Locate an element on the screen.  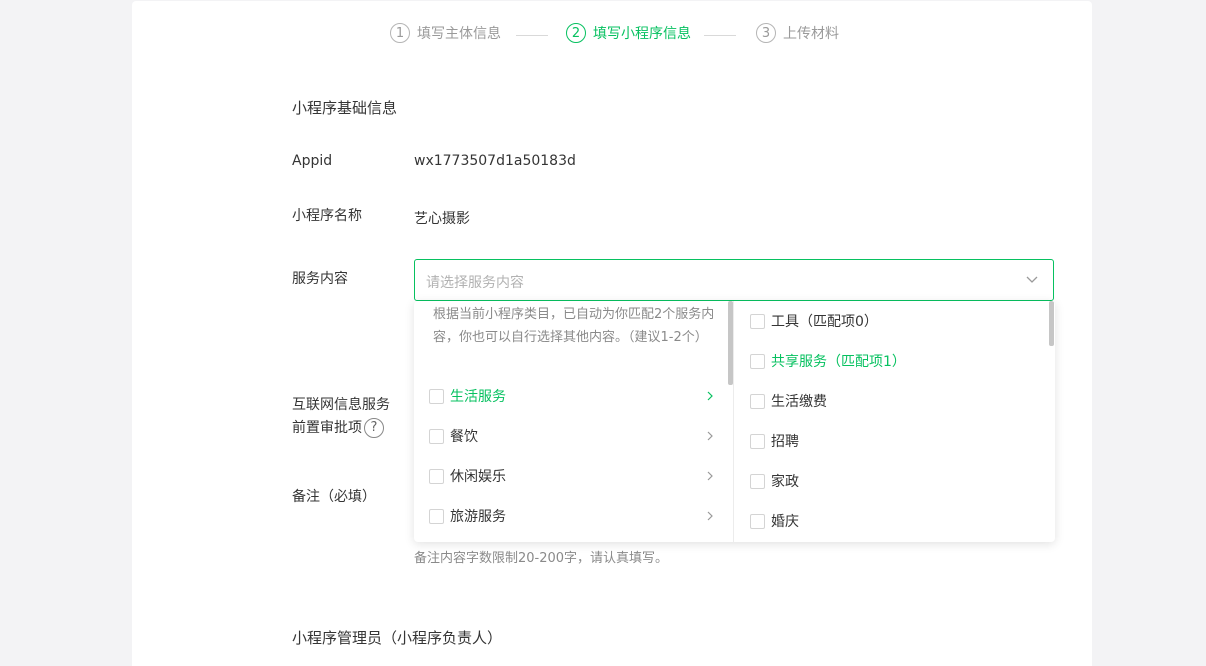
subitem-label: 招聘 is located at coordinates (785, 442).